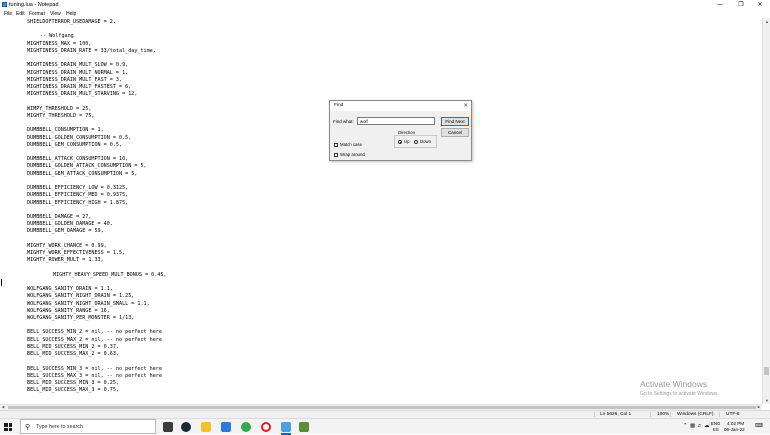  Describe the element at coordinates (110, 274) in the screenshot. I see `code-line: MIGHTY_HEAVY_SPEED_MULT_BONUS = 0.45,` at that location.